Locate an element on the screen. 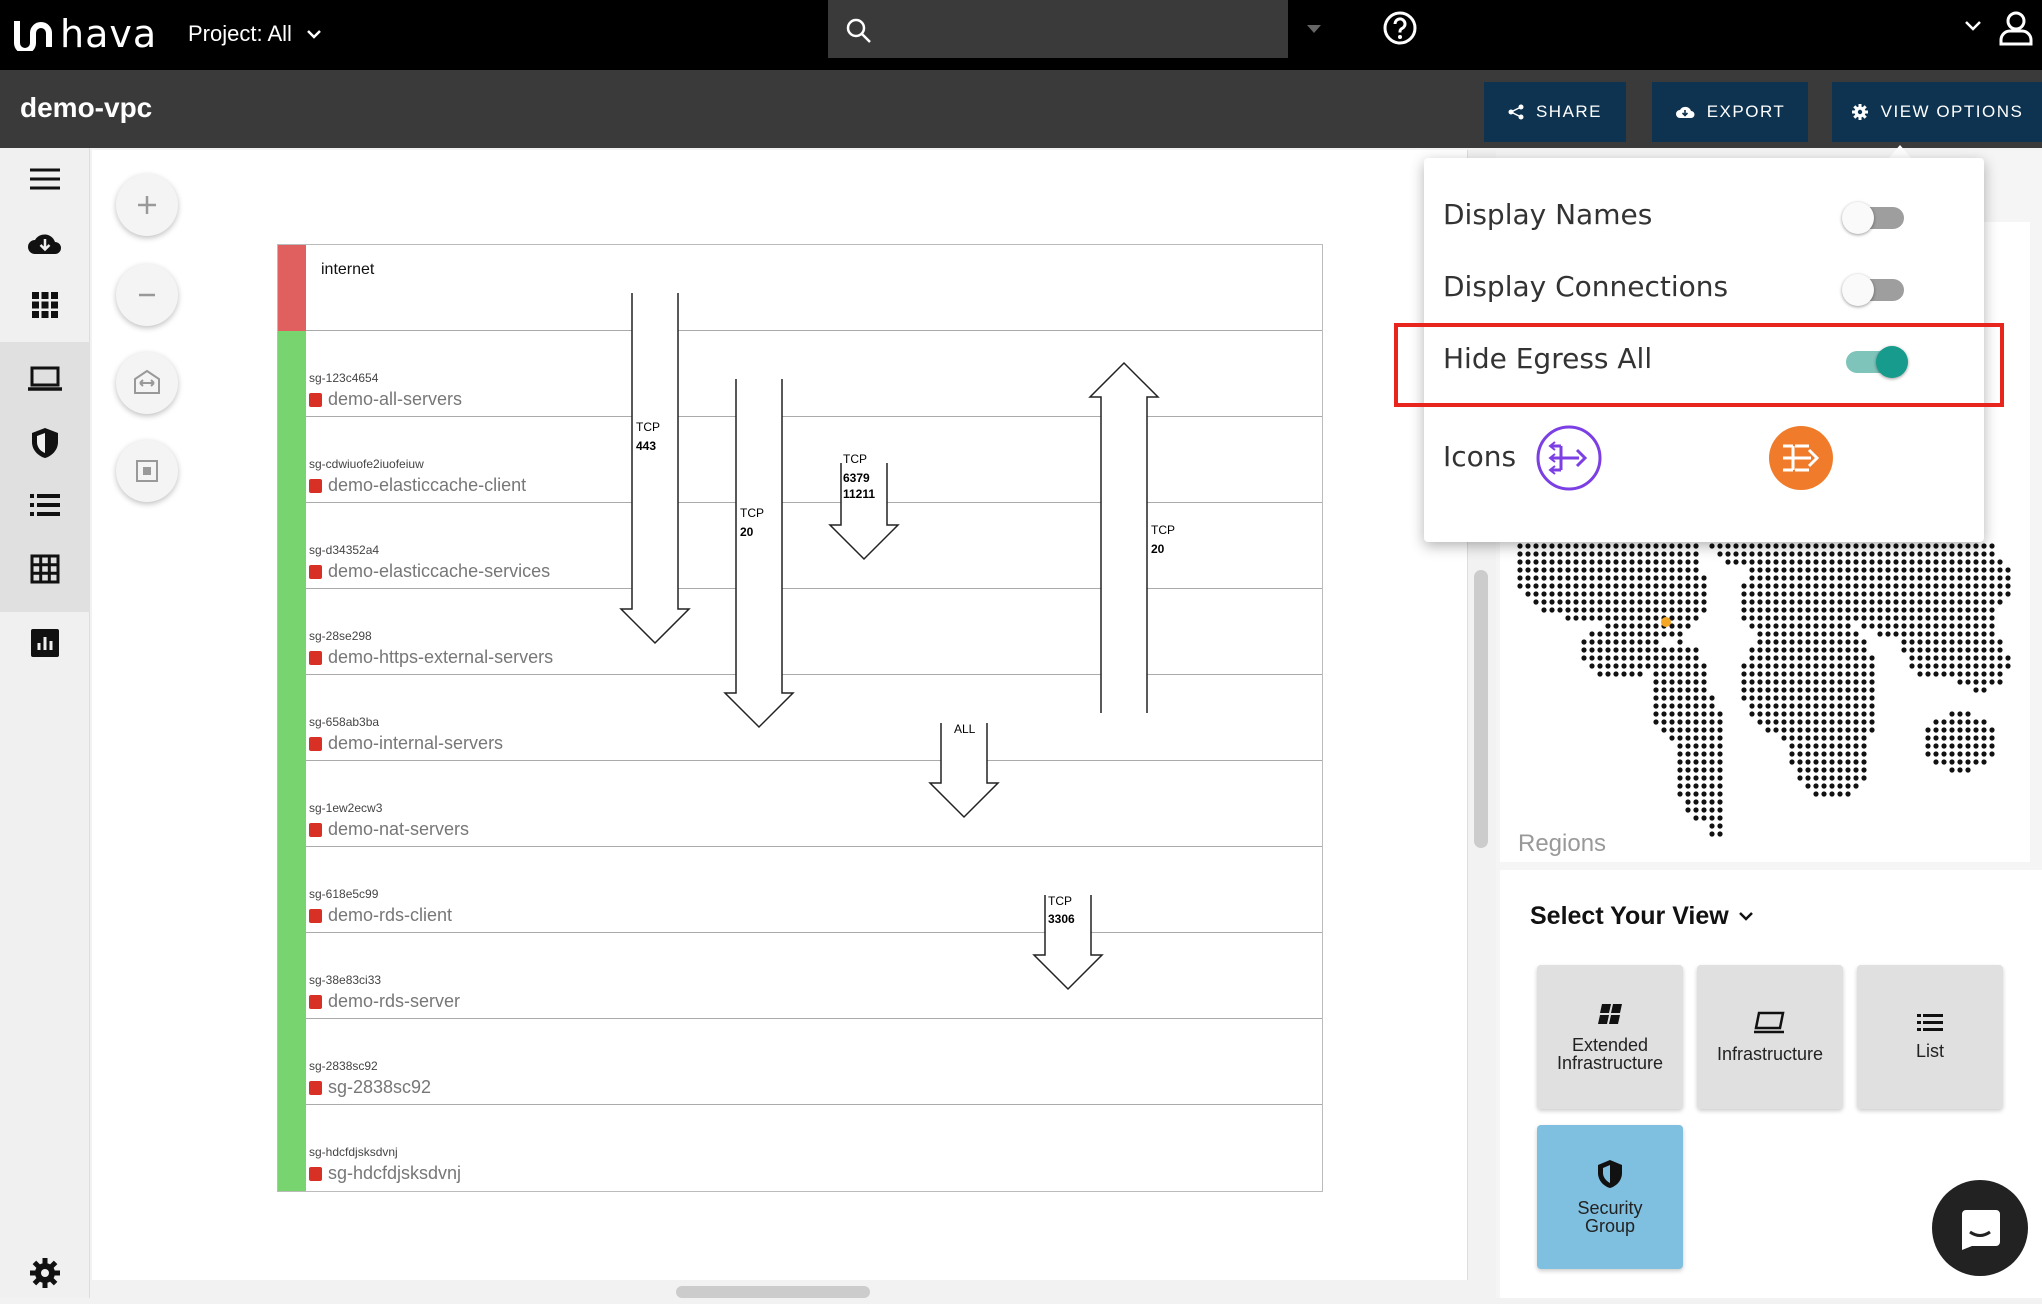 The image size is (2042, 1304). view-label-line1: Infrastructure is located at coordinates (1770, 1054).